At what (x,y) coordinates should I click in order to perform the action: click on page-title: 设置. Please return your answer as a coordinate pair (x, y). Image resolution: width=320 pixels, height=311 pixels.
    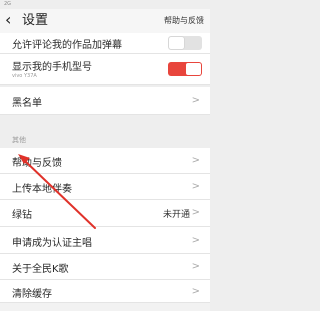
    Looking at the image, I should click on (35, 20).